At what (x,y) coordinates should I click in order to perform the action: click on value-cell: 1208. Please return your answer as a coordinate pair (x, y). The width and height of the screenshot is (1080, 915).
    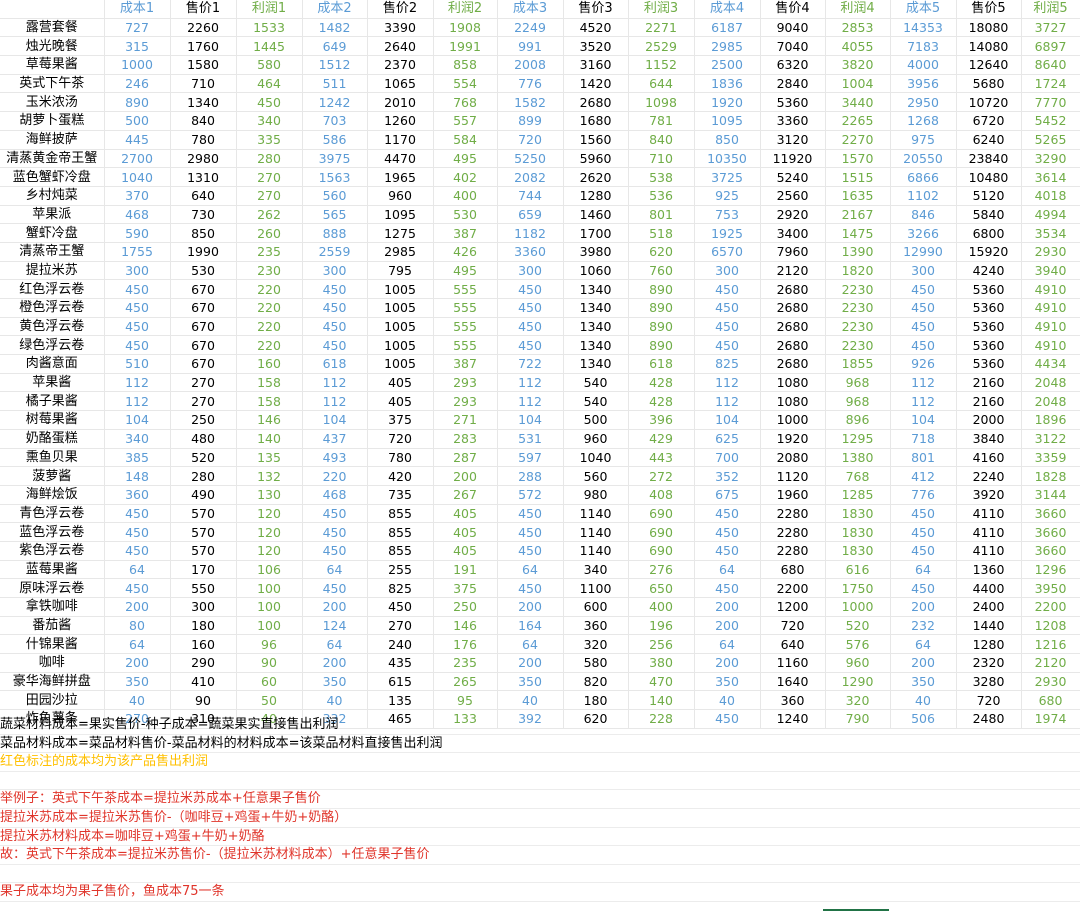
    Looking at the image, I should click on (1050, 626).